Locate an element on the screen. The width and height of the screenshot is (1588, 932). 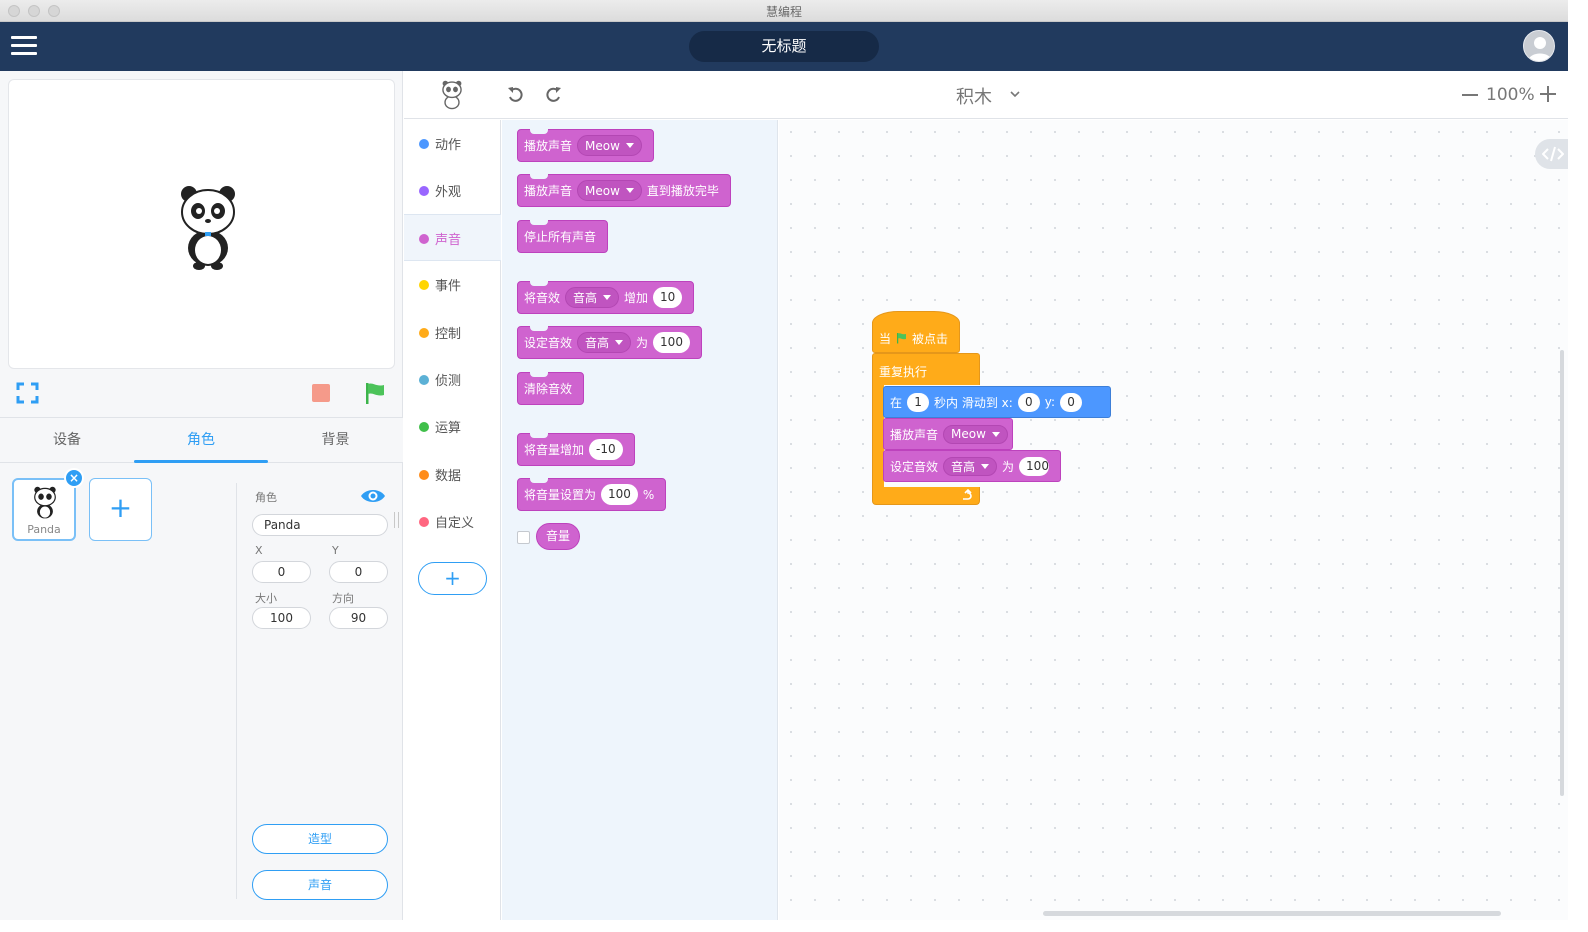
sprite-card-panda: Panda is located at coordinates (44, 509).